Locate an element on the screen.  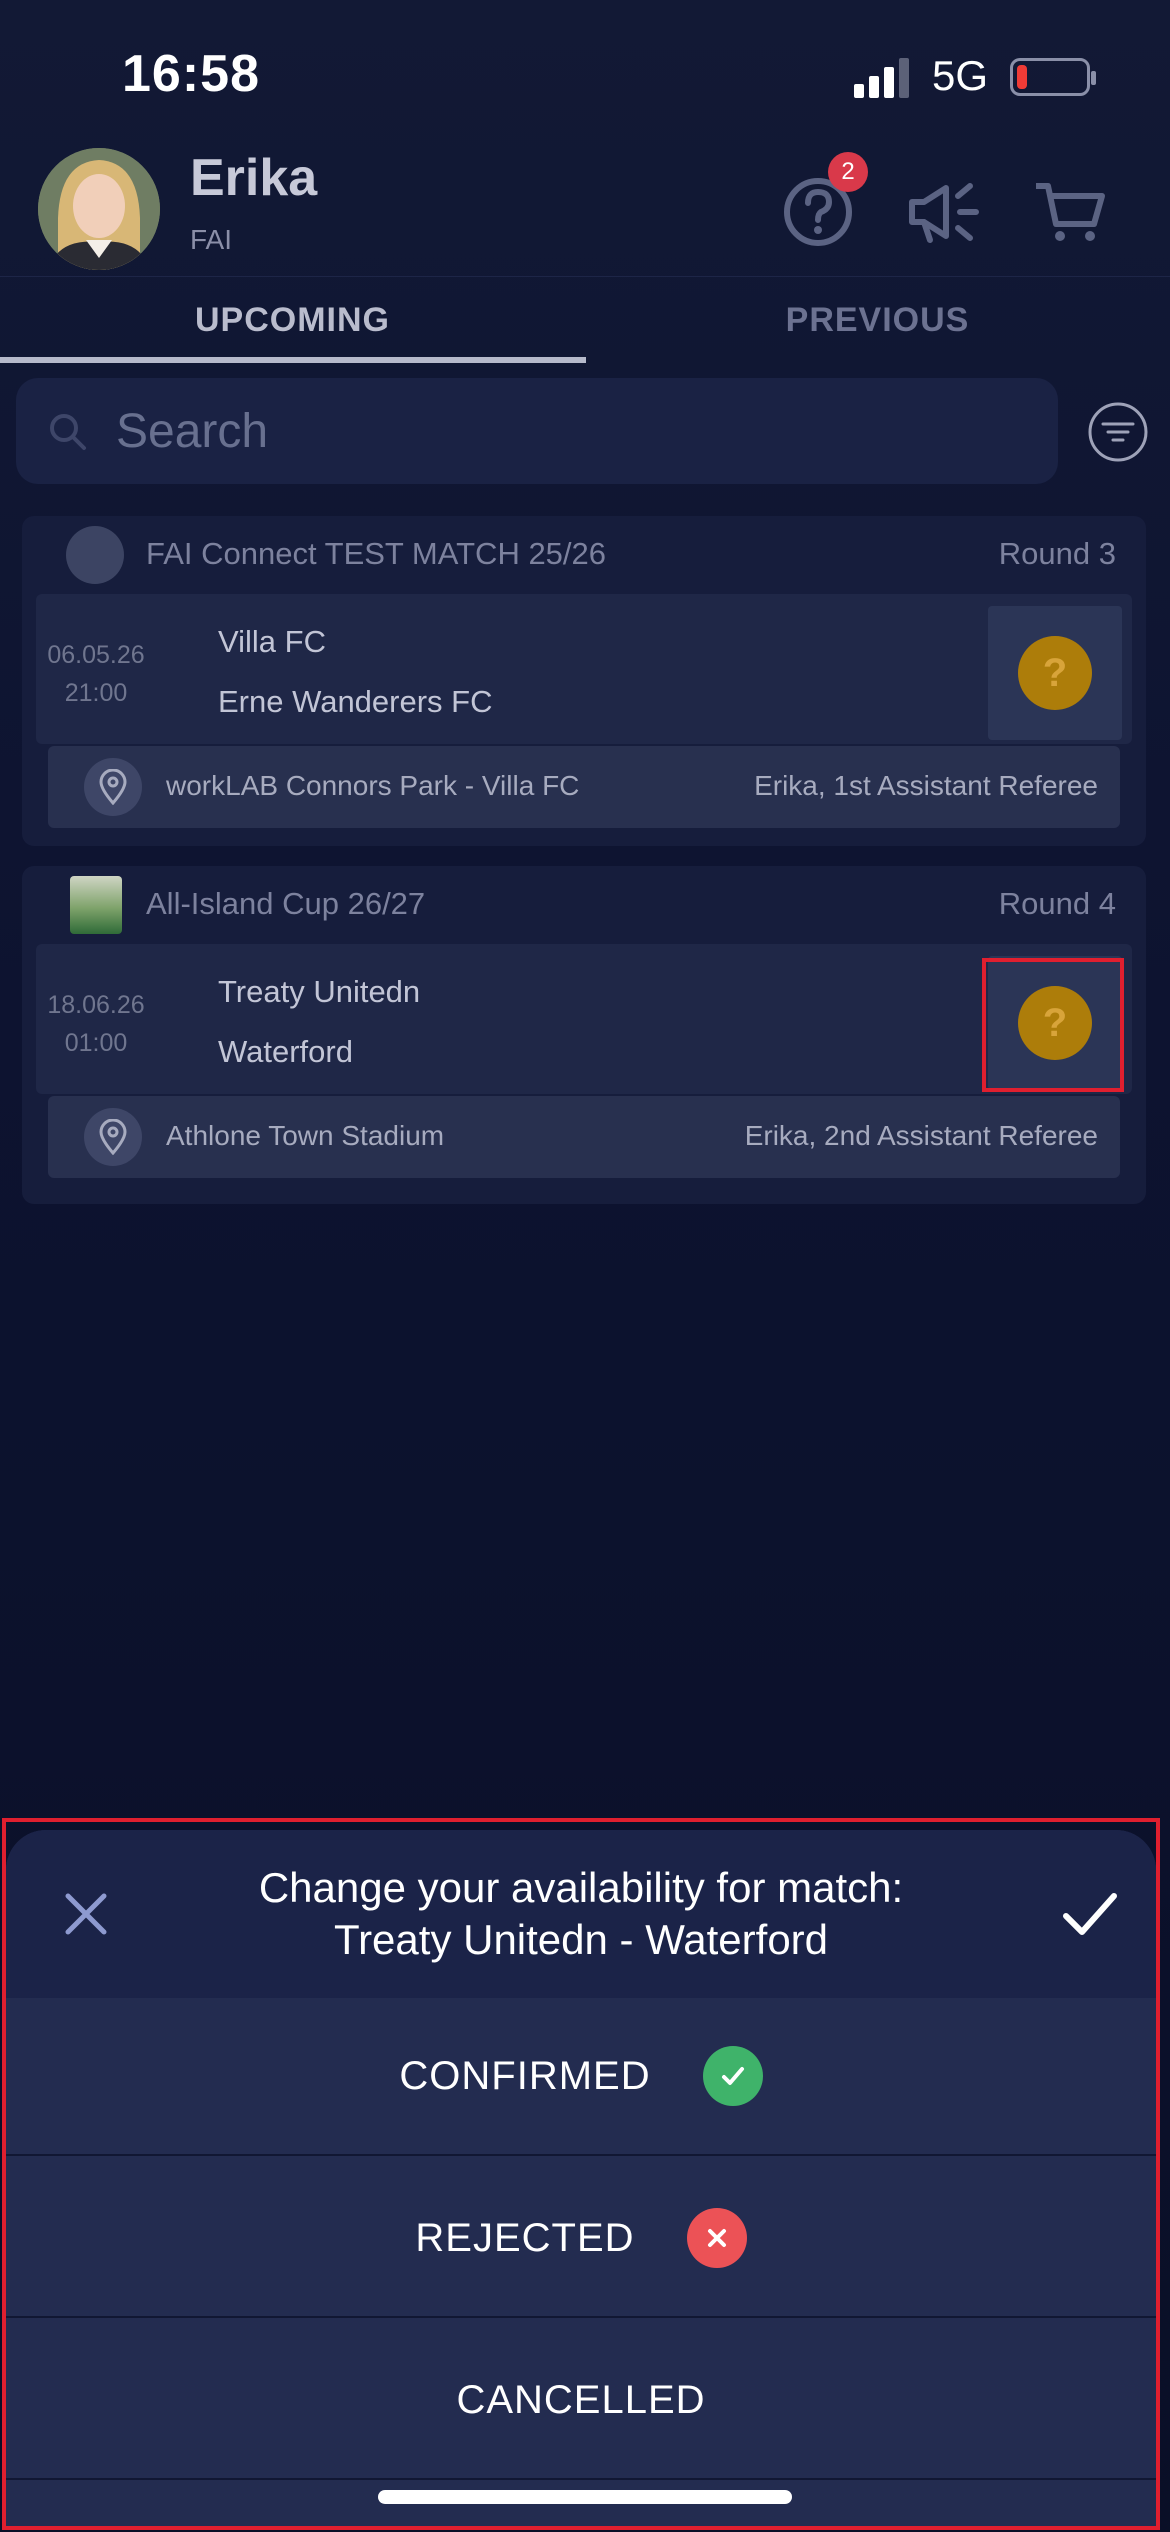
network-type: 5G is located at coordinates (960, 75).